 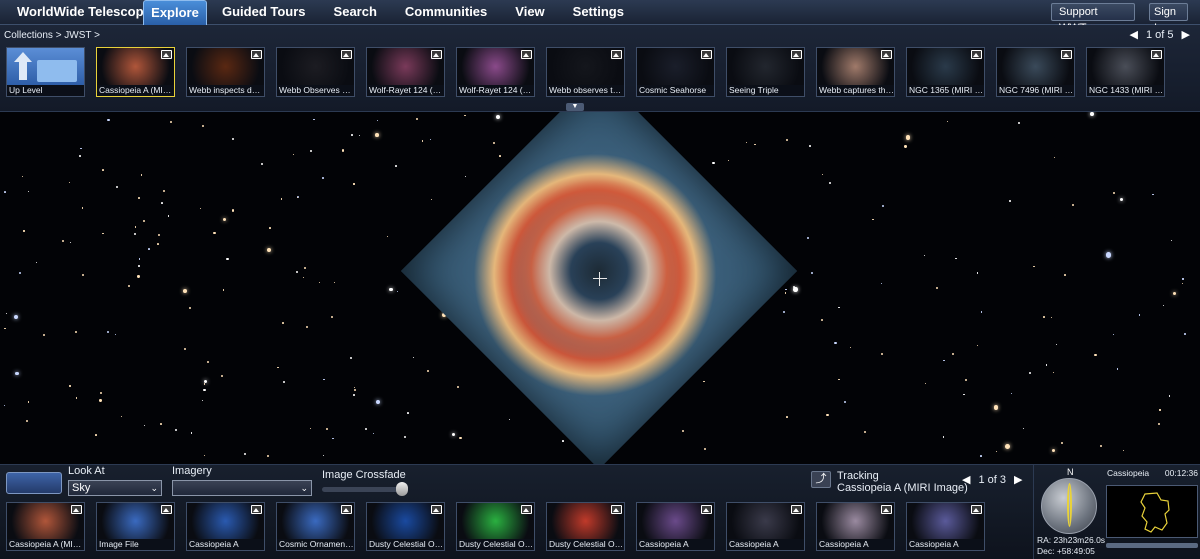 What do you see at coordinates (401, 489) in the screenshot?
I see `crossfade-slider-knob` at bounding box center [401, 489].